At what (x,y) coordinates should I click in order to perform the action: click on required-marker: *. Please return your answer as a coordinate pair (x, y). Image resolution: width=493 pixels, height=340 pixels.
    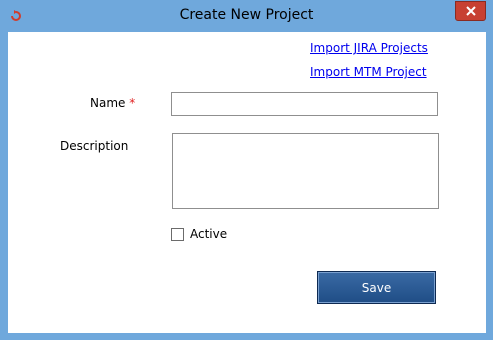
    Looking at the image, I should click on (132, 103).